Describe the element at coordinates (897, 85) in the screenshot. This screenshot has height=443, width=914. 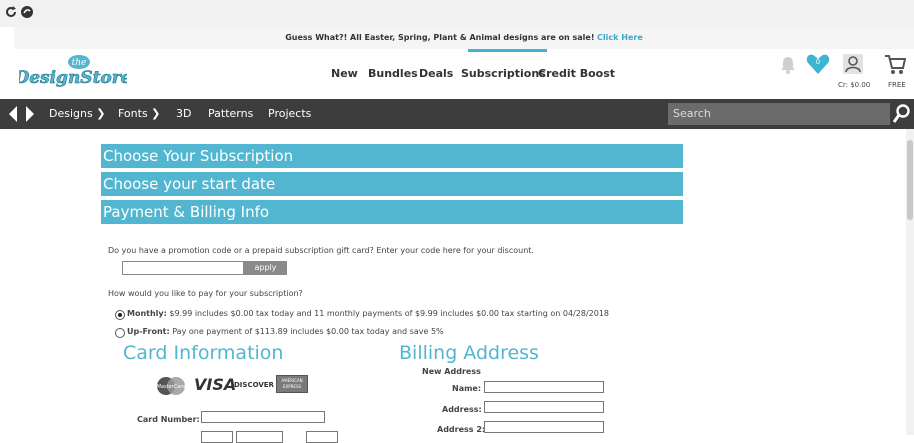
I see `free-label: FREE` at that location.